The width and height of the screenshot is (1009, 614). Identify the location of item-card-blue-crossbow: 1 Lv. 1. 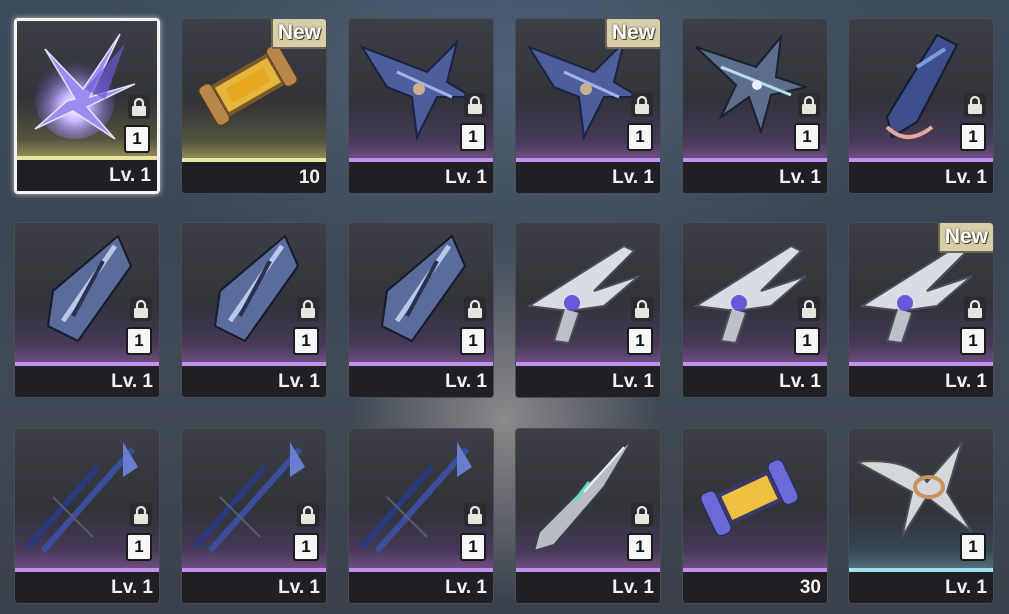
(421, 106).